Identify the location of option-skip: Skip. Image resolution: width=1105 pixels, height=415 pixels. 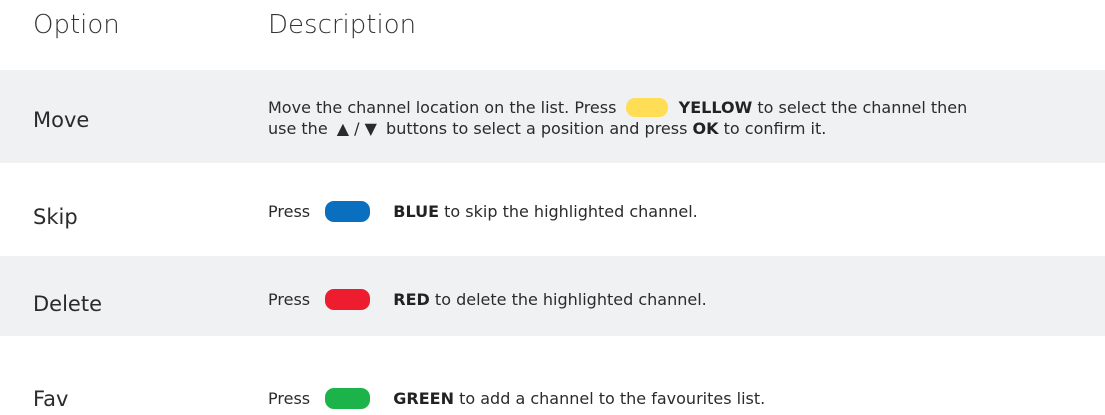
(55, 217).